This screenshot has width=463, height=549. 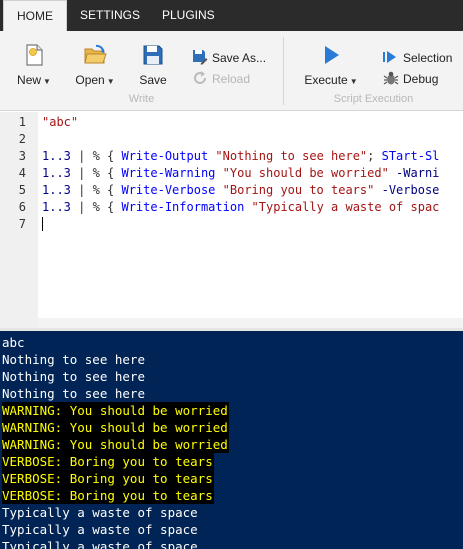 I want to click on open-folder-icon, so click(x=95, y=54).